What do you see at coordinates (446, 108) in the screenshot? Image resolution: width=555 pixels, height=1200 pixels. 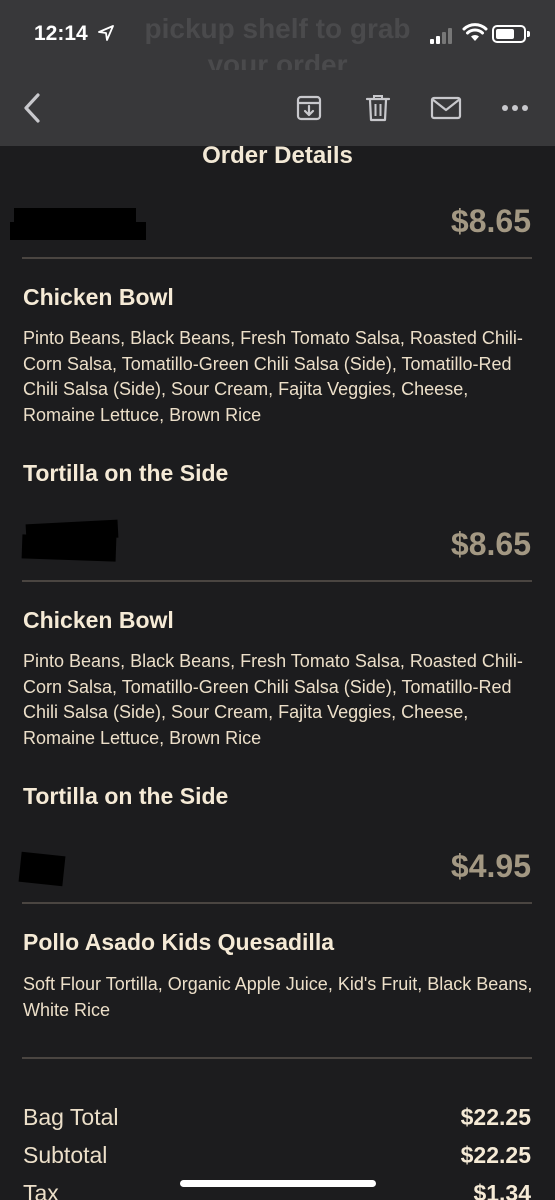 I see `mail-icon` at bounding box center [446, 108].